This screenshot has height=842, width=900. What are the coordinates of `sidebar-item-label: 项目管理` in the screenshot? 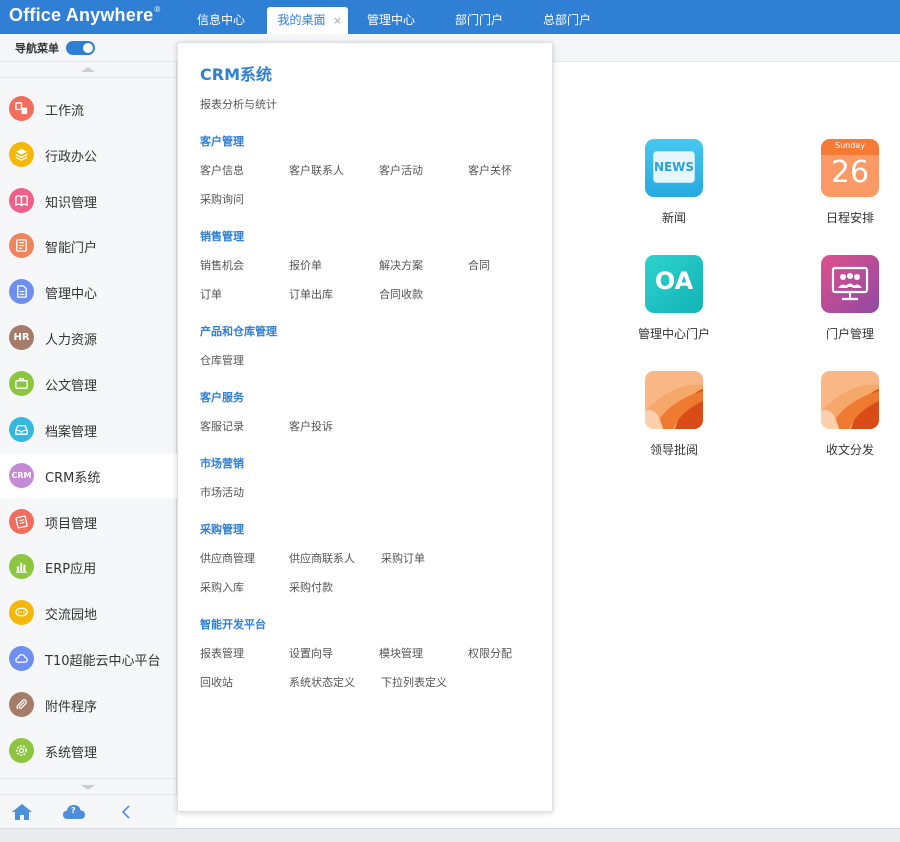 It's located at (71, 524).